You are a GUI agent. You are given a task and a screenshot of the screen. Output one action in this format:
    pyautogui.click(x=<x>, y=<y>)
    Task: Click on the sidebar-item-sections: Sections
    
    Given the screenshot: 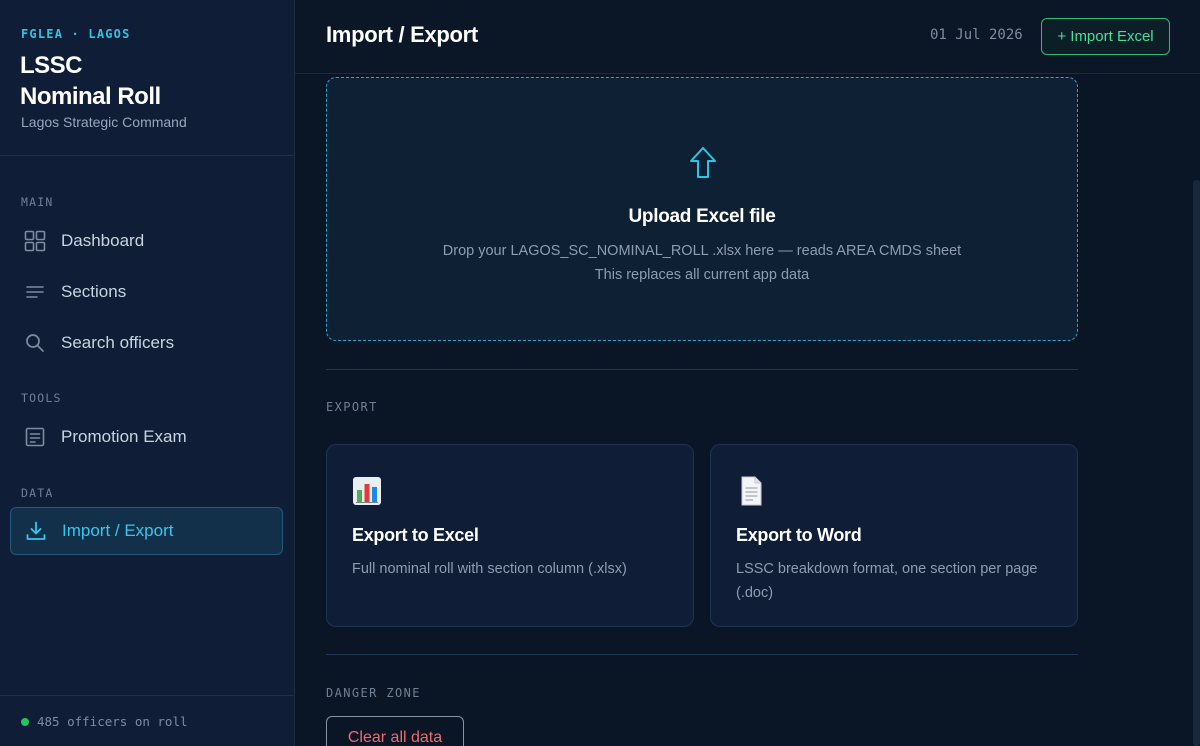 What is the action you would take?
    pyautogui.click(x=146, y=292)
    